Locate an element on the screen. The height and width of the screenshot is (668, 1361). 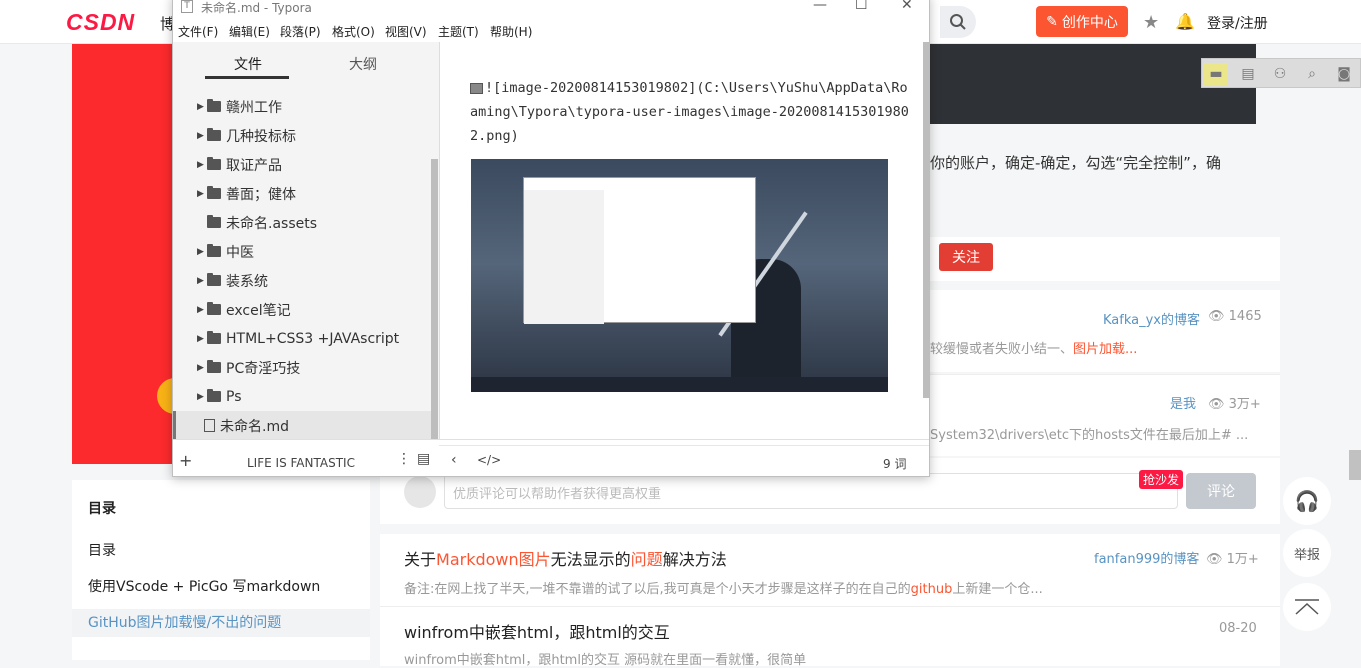
csdn-logo: CSDN is located at coordinates (100, 22).